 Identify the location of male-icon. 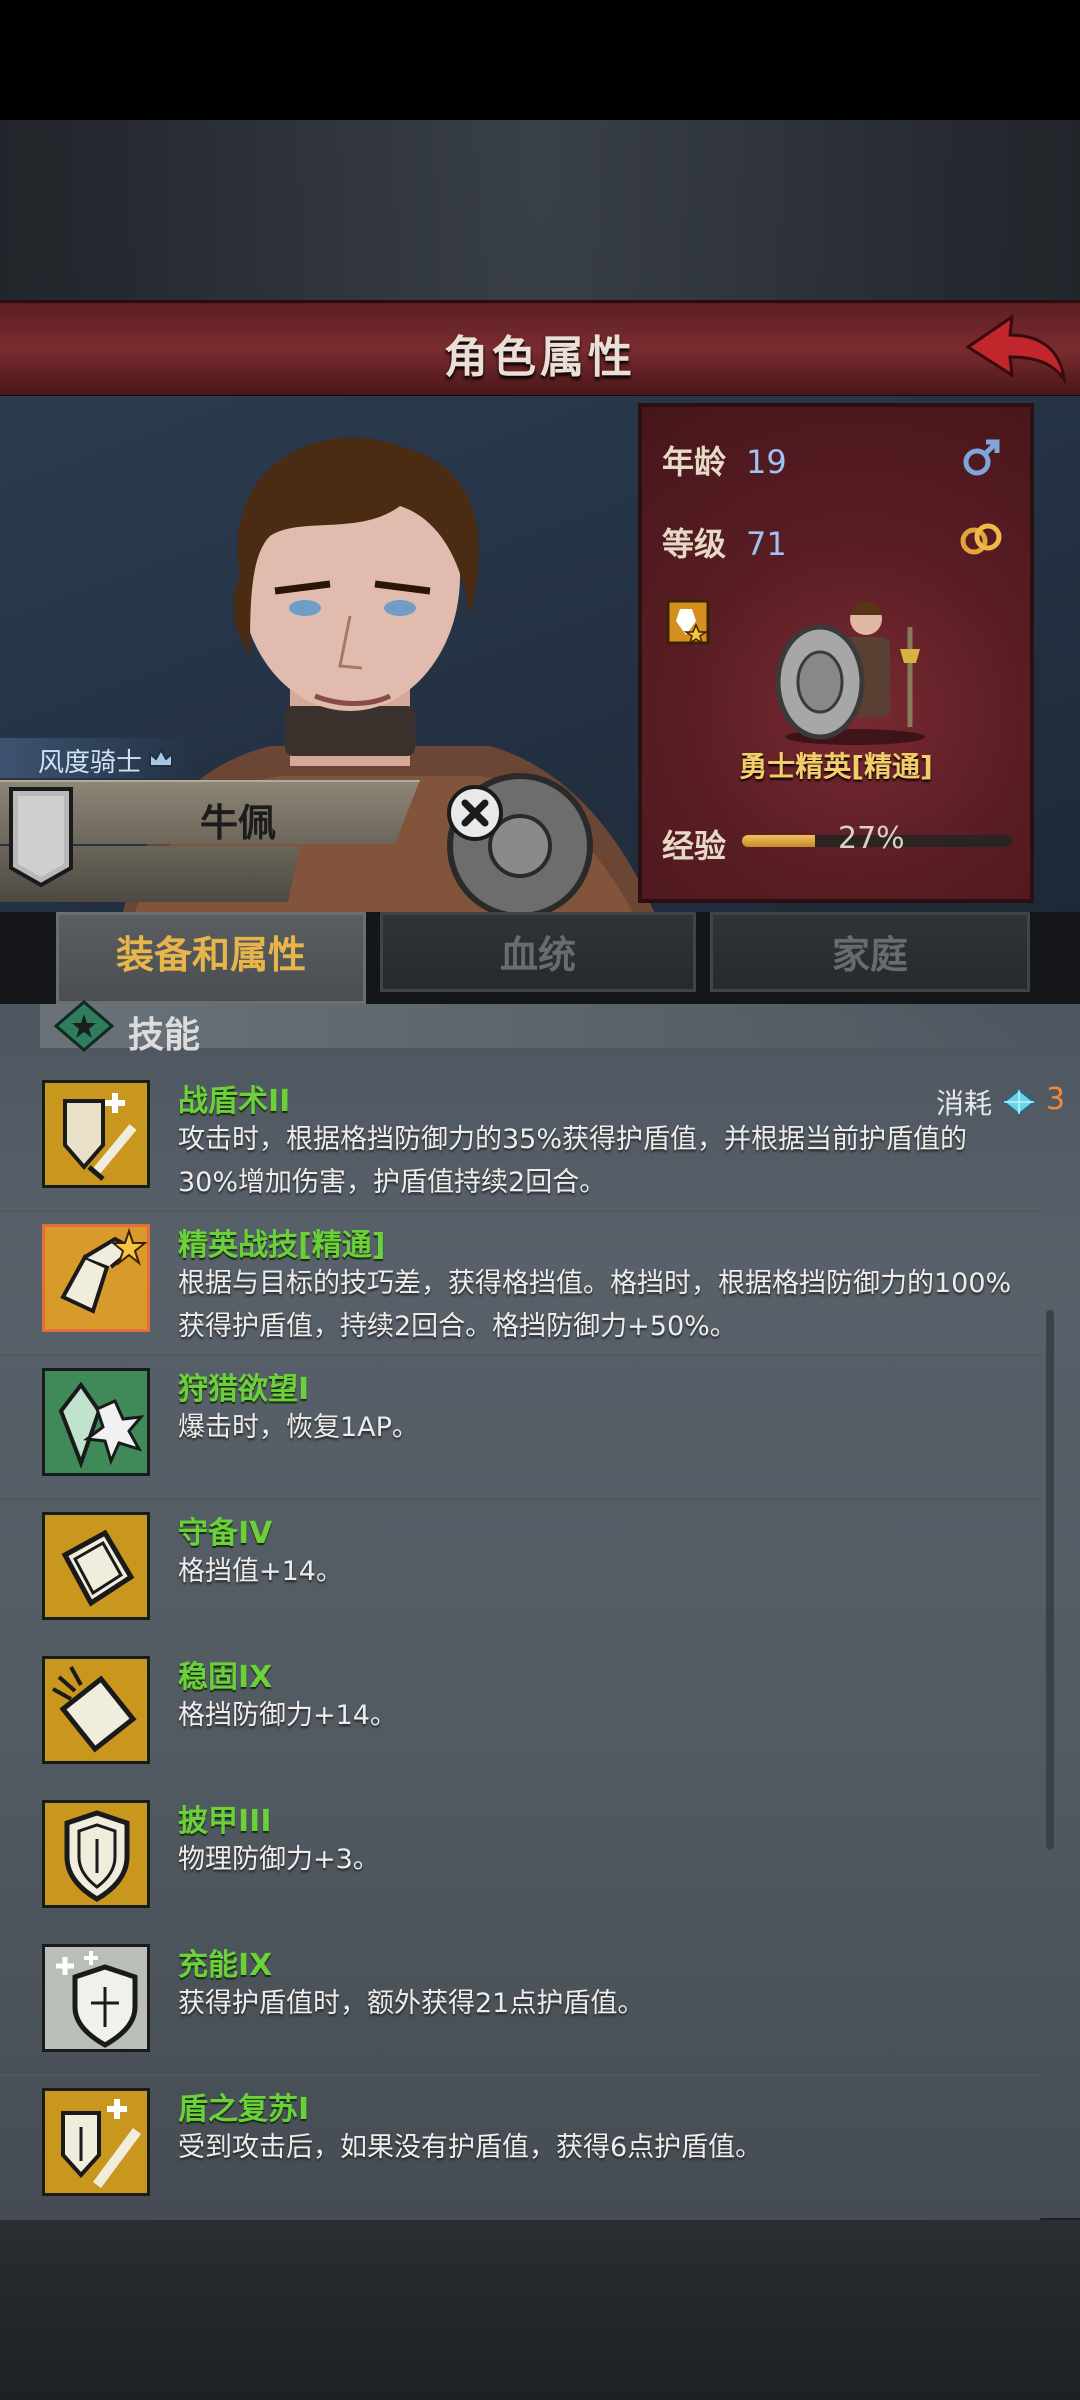
(981, 457).